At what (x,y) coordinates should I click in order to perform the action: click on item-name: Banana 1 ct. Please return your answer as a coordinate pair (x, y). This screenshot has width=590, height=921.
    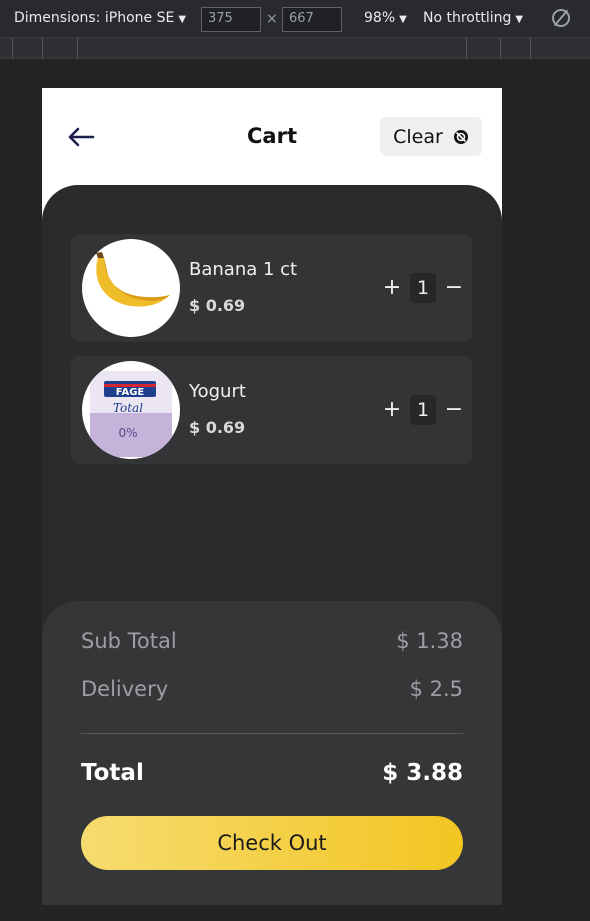
    Looking at the image, I should click on (243, 269).